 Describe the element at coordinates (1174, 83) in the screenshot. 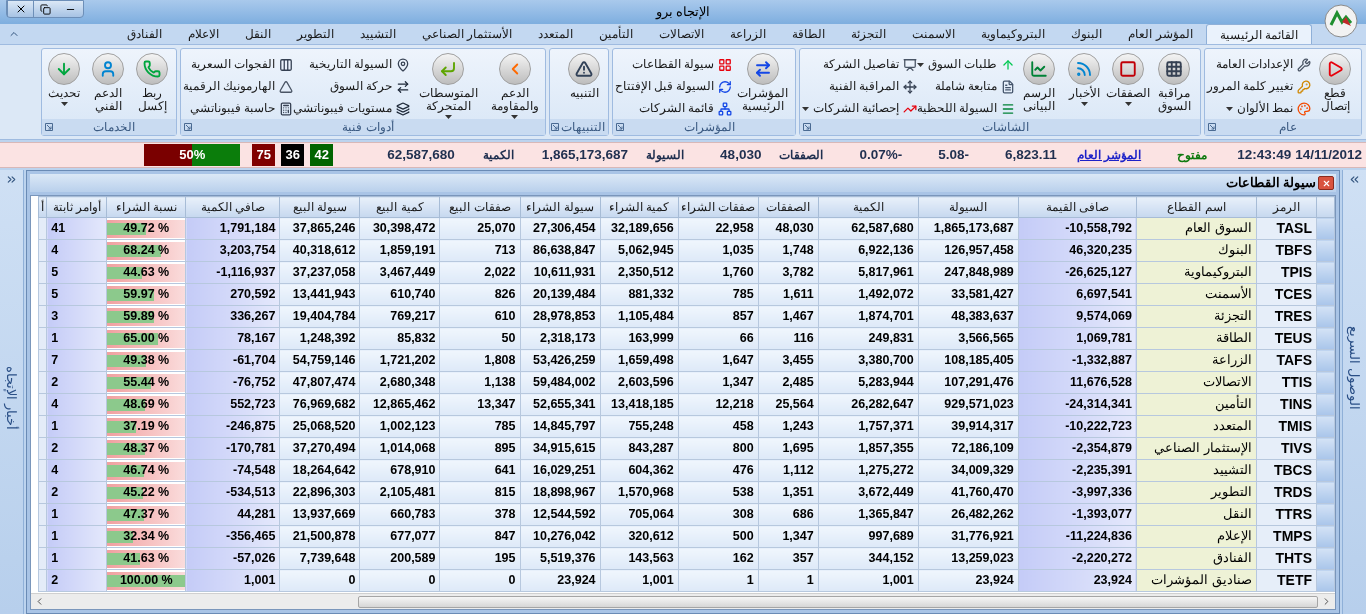

I see `ribbon-button: مراقبة السوق` at that location.